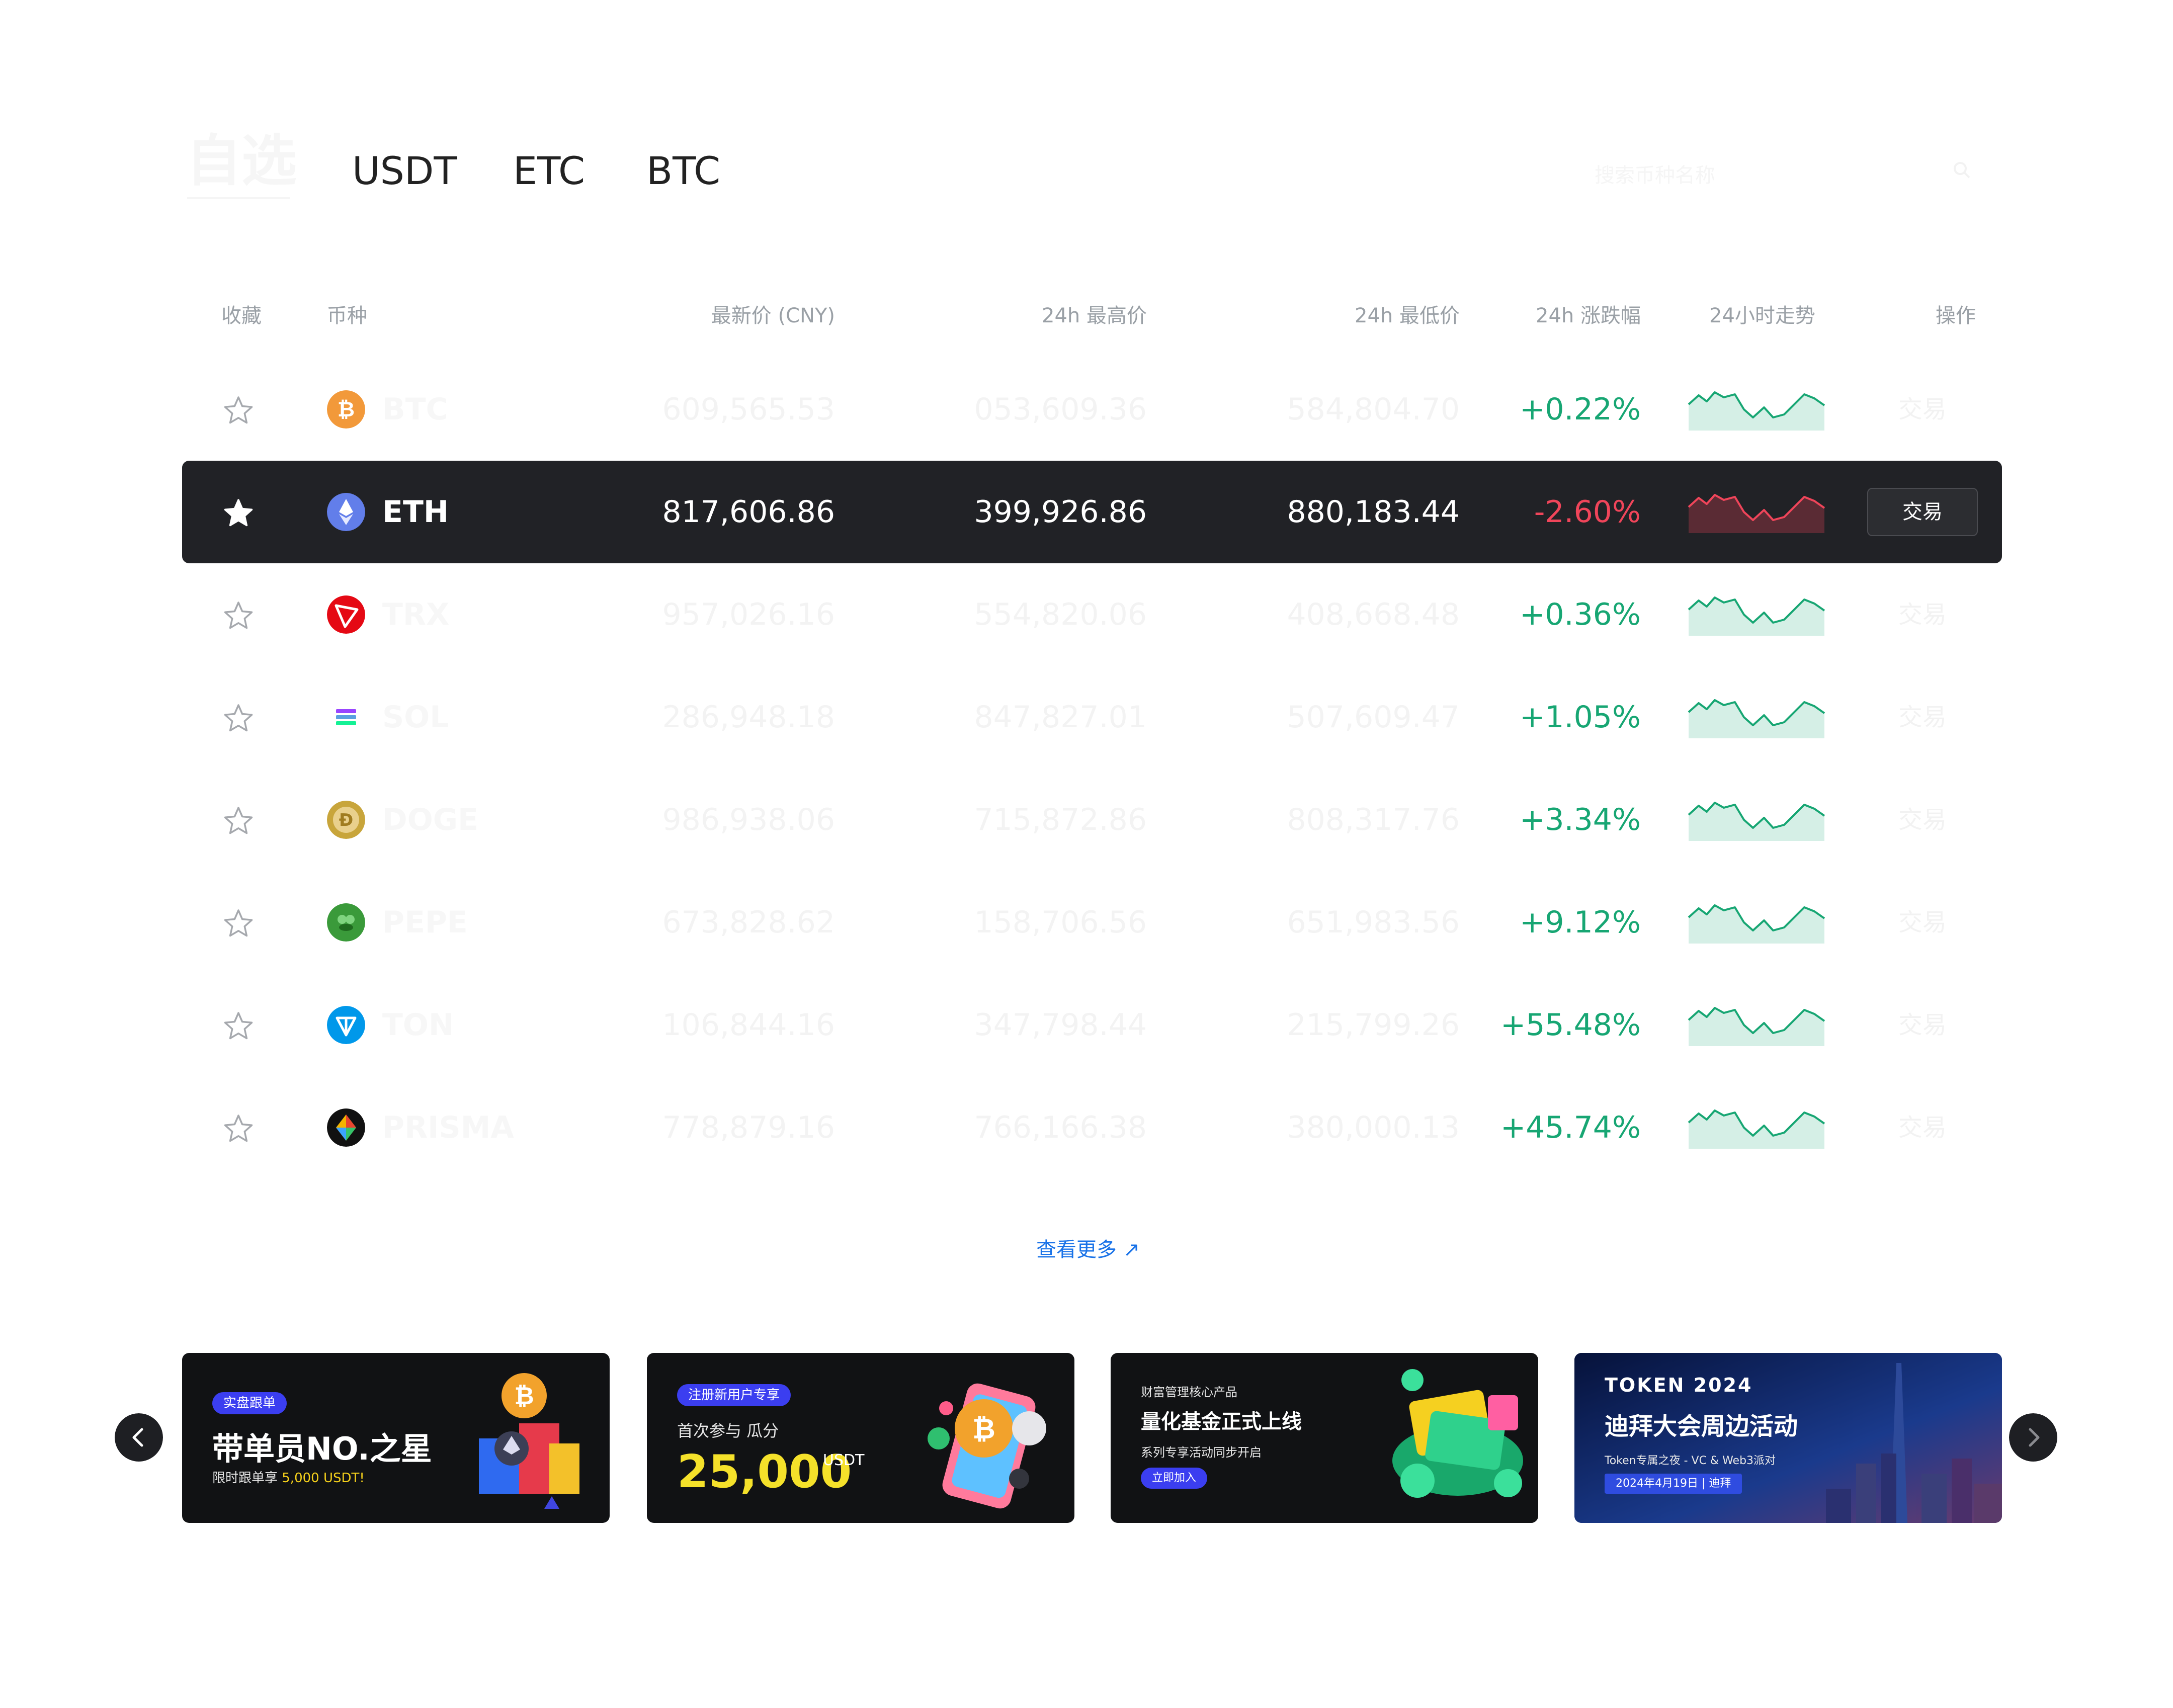 Image resolution: width=2173 pixels, height=1708 pixels. What do you see at coordinates (1673, 1484) in the screenshot?
I see `banner-date: 2024年4月19日 | 迪拜` at bounding box center [1673, 1484].